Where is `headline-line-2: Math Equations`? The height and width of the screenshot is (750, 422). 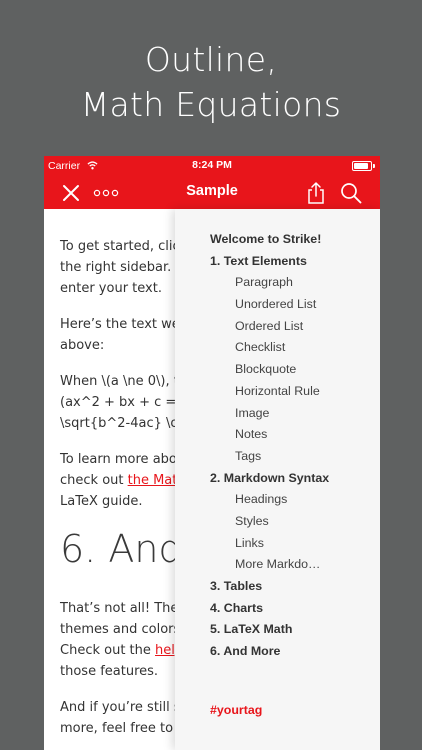
headline-line-2: Math Equations is located at coordinates (211, 104).